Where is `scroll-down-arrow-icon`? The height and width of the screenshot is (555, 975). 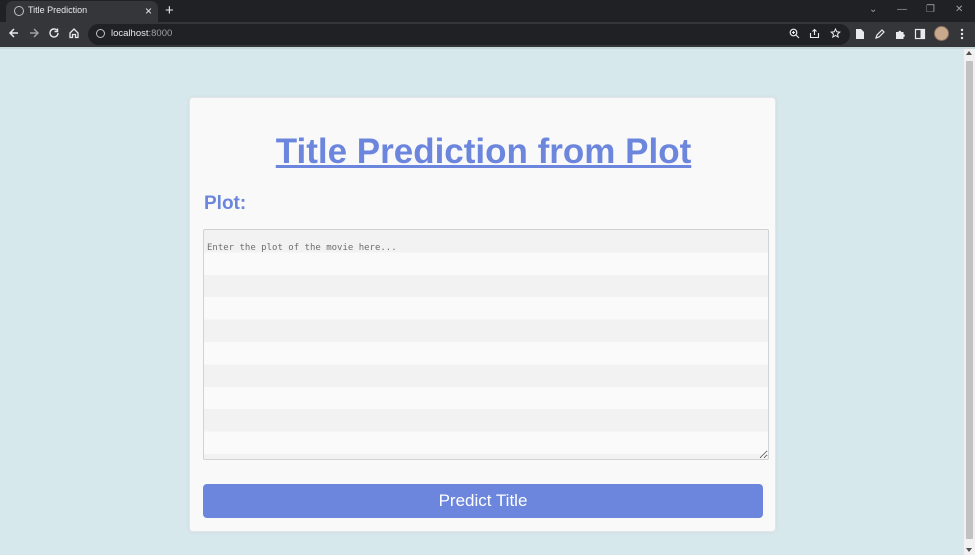
scroll-down-arrow-icon is located at coordinates (969, 550).